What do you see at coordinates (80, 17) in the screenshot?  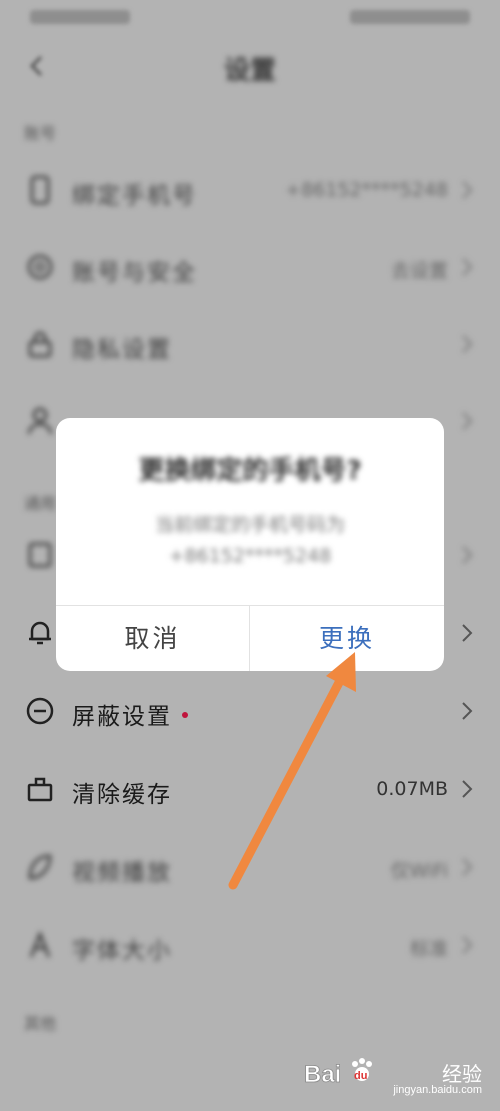 I see `status-left-info` at bounding box center [80, 17].